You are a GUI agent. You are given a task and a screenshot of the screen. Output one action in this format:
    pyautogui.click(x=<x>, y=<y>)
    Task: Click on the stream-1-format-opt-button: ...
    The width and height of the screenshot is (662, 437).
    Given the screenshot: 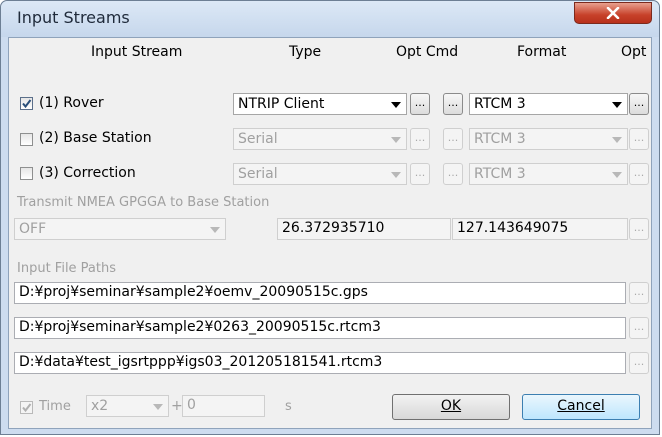 What is the action you would take?
    pyautogui.click(x=639, y=104)
    